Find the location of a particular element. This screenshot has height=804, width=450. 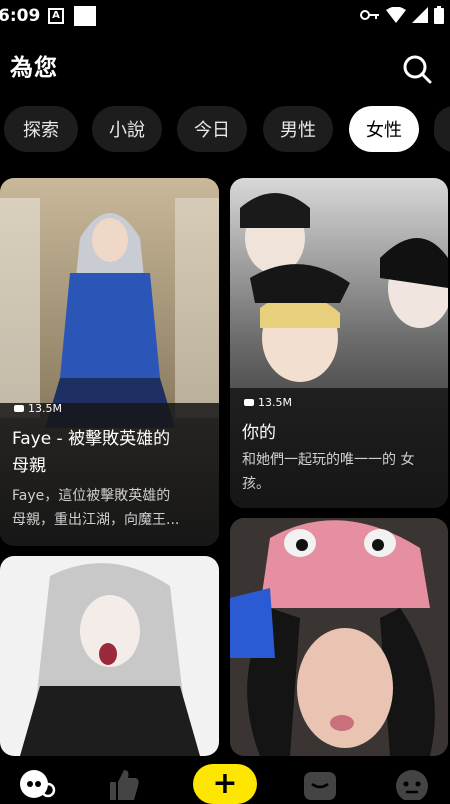

battery-icon is located at coordinates (439, 15).